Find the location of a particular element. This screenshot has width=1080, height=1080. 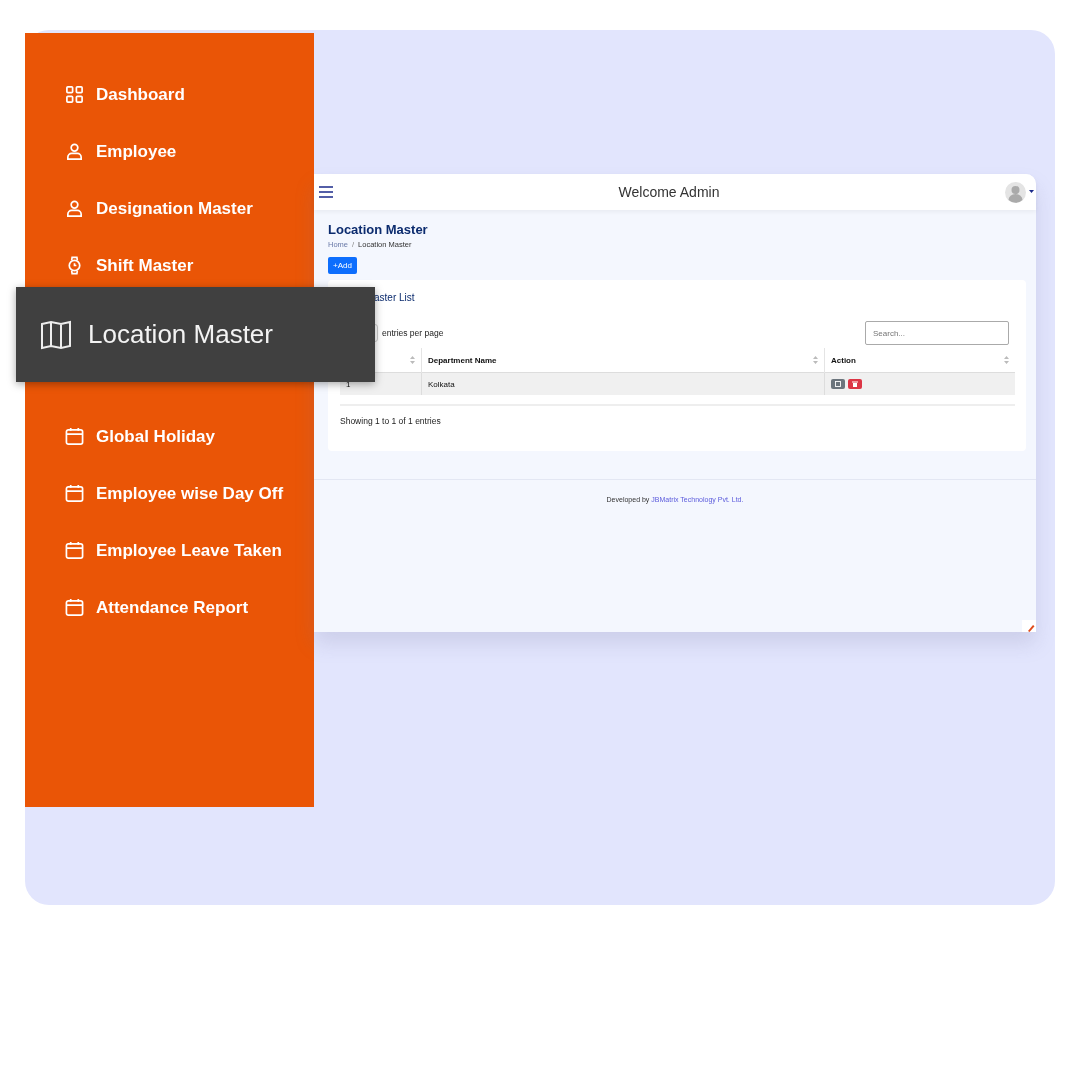

sidebar-item: Employee wise Day Off is located at coordinates (169, 493).